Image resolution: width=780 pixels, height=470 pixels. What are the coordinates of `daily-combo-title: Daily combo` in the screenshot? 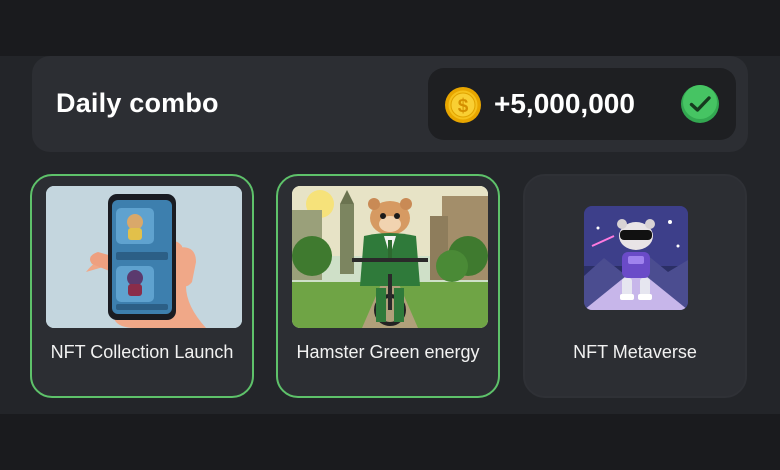 It's located at (137, 103).